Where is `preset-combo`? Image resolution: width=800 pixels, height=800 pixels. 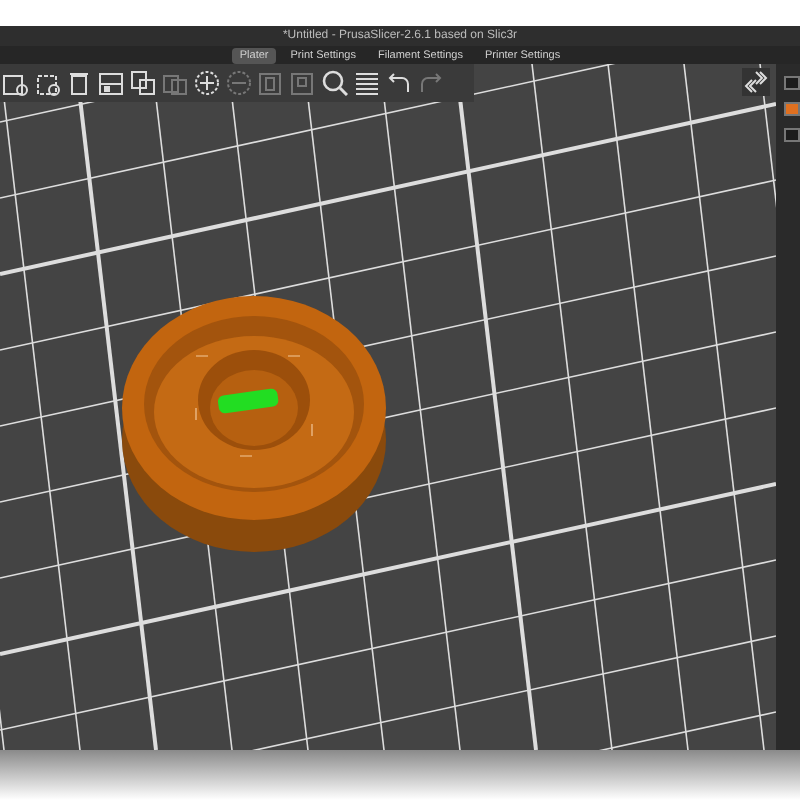 preset-combo is located at coordinates (792, 83).